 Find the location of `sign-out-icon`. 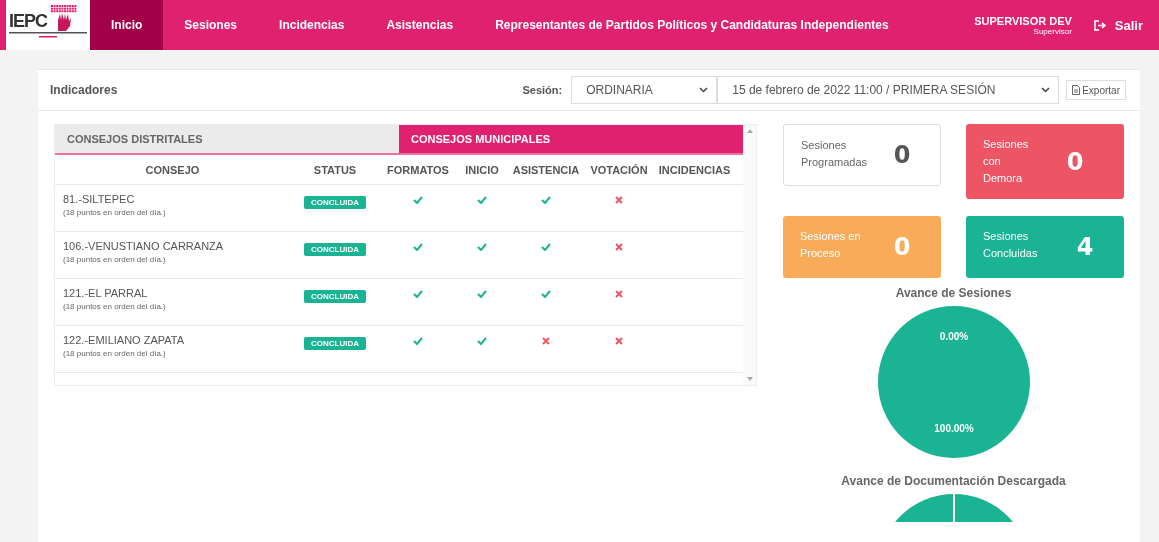

sign-out-icon is located at coordinates (1100, 25).